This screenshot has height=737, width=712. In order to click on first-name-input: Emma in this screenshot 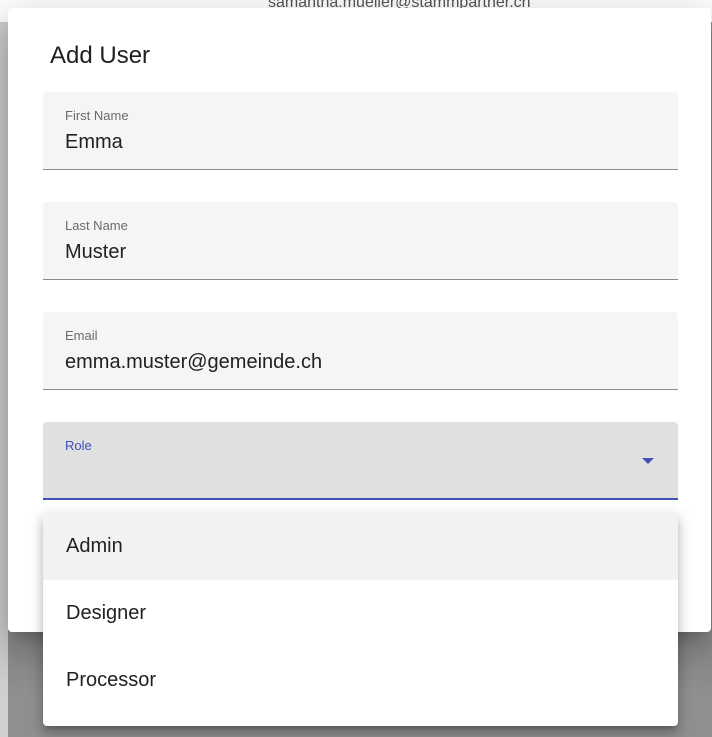, I will do `click(94, 142)`.